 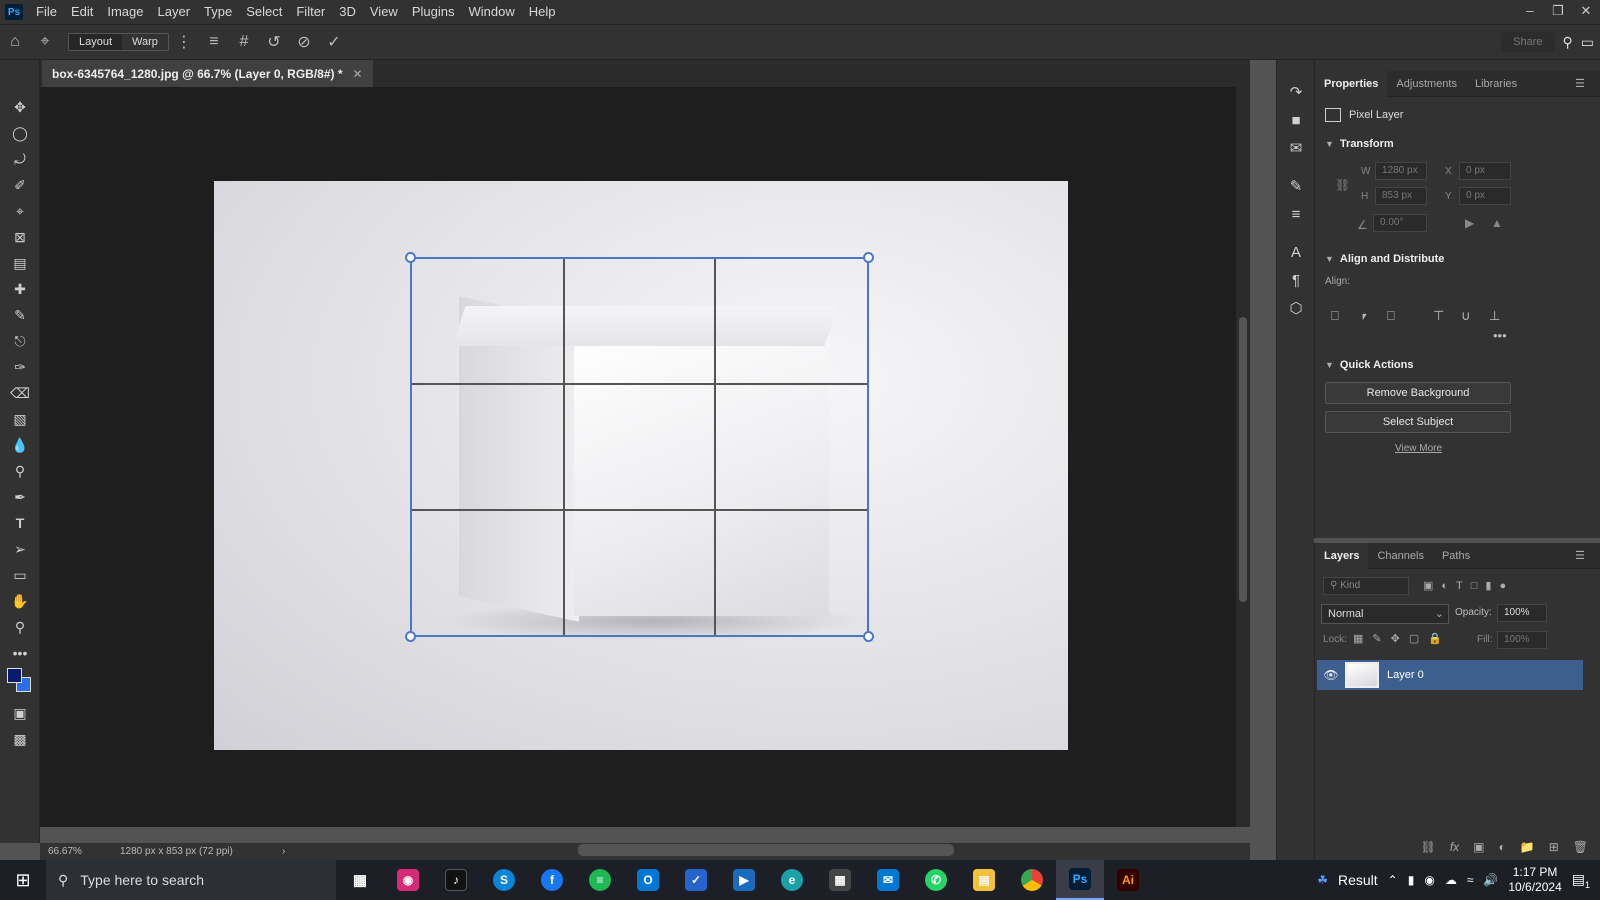 What do you see at coordinates (1418, 422) in the screenshot?
I see `select-subject-button: Select Subject` at bounding box center [1418, 422].